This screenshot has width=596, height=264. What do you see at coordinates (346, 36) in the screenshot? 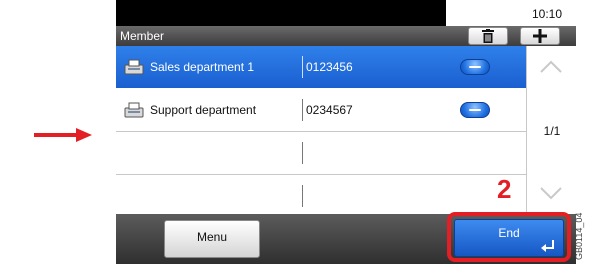
I see `member-header: Member` at bounding box center [346, 36].